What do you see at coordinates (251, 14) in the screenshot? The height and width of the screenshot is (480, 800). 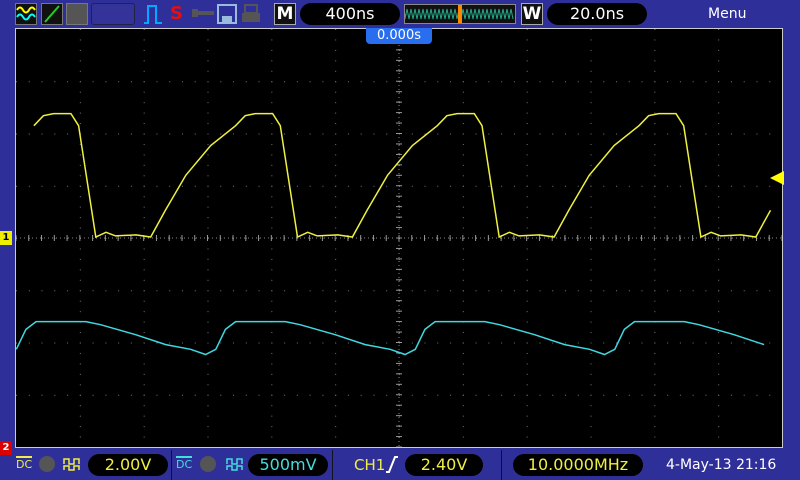 I see `print-icon` at bounding box center [251, 14].